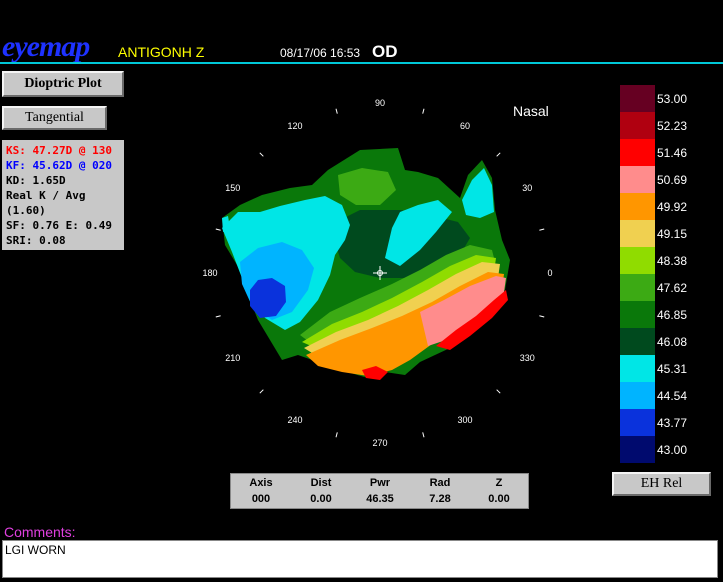  What do you see at coordinates (672, 288) in the screenshot?
I see `scale-value: 47.62` at bounding box center [672, 288].